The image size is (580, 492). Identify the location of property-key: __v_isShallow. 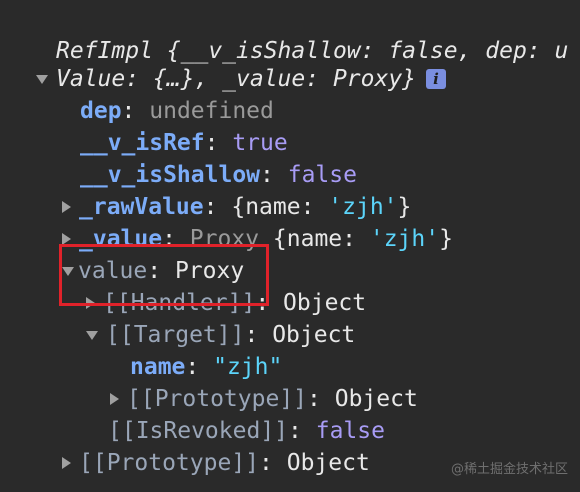
(170, 175).